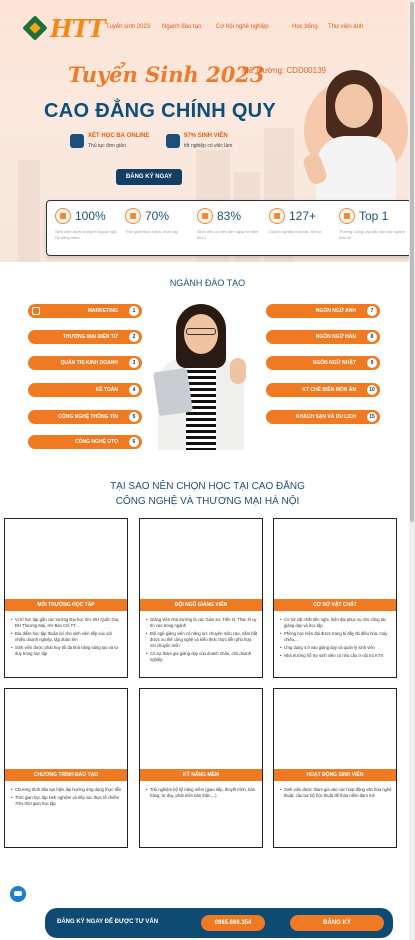  I want to click on program-label: KẾ TOÁN, so click(106, 390).